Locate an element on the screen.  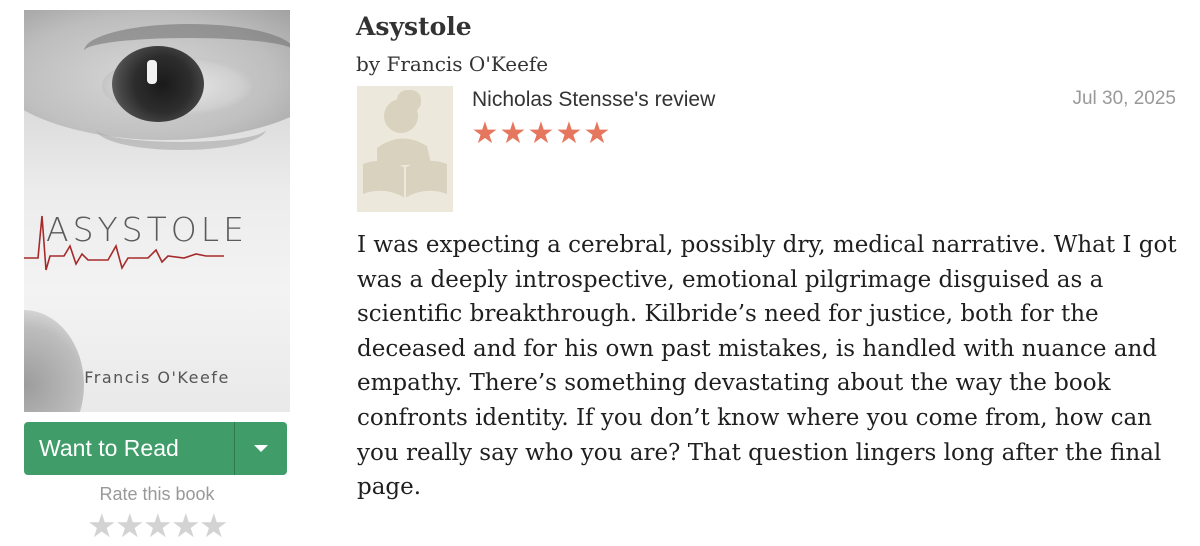
rate-this-book-label: Rate this book is located at coordinates (157, 494).